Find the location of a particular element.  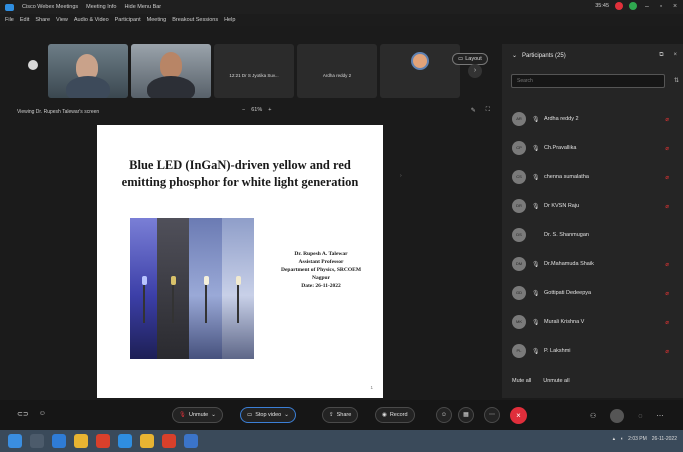

taskbar-time: 2:03 PM is located at coordinates (637, 439).